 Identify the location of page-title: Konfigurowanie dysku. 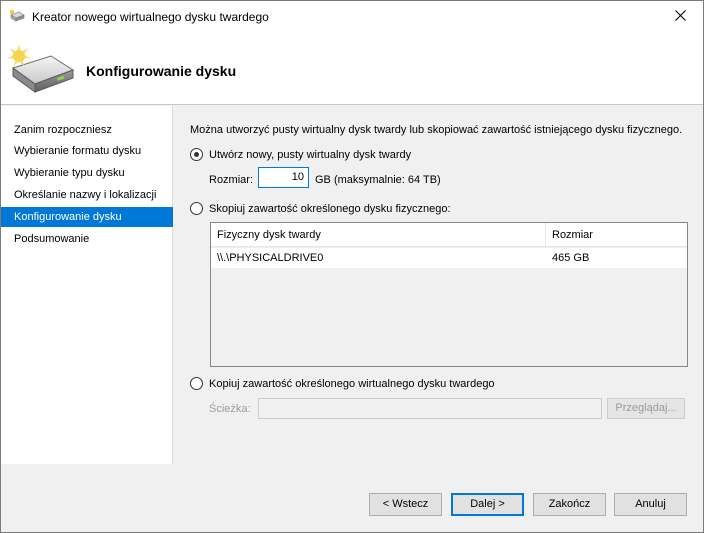
(161, 71).